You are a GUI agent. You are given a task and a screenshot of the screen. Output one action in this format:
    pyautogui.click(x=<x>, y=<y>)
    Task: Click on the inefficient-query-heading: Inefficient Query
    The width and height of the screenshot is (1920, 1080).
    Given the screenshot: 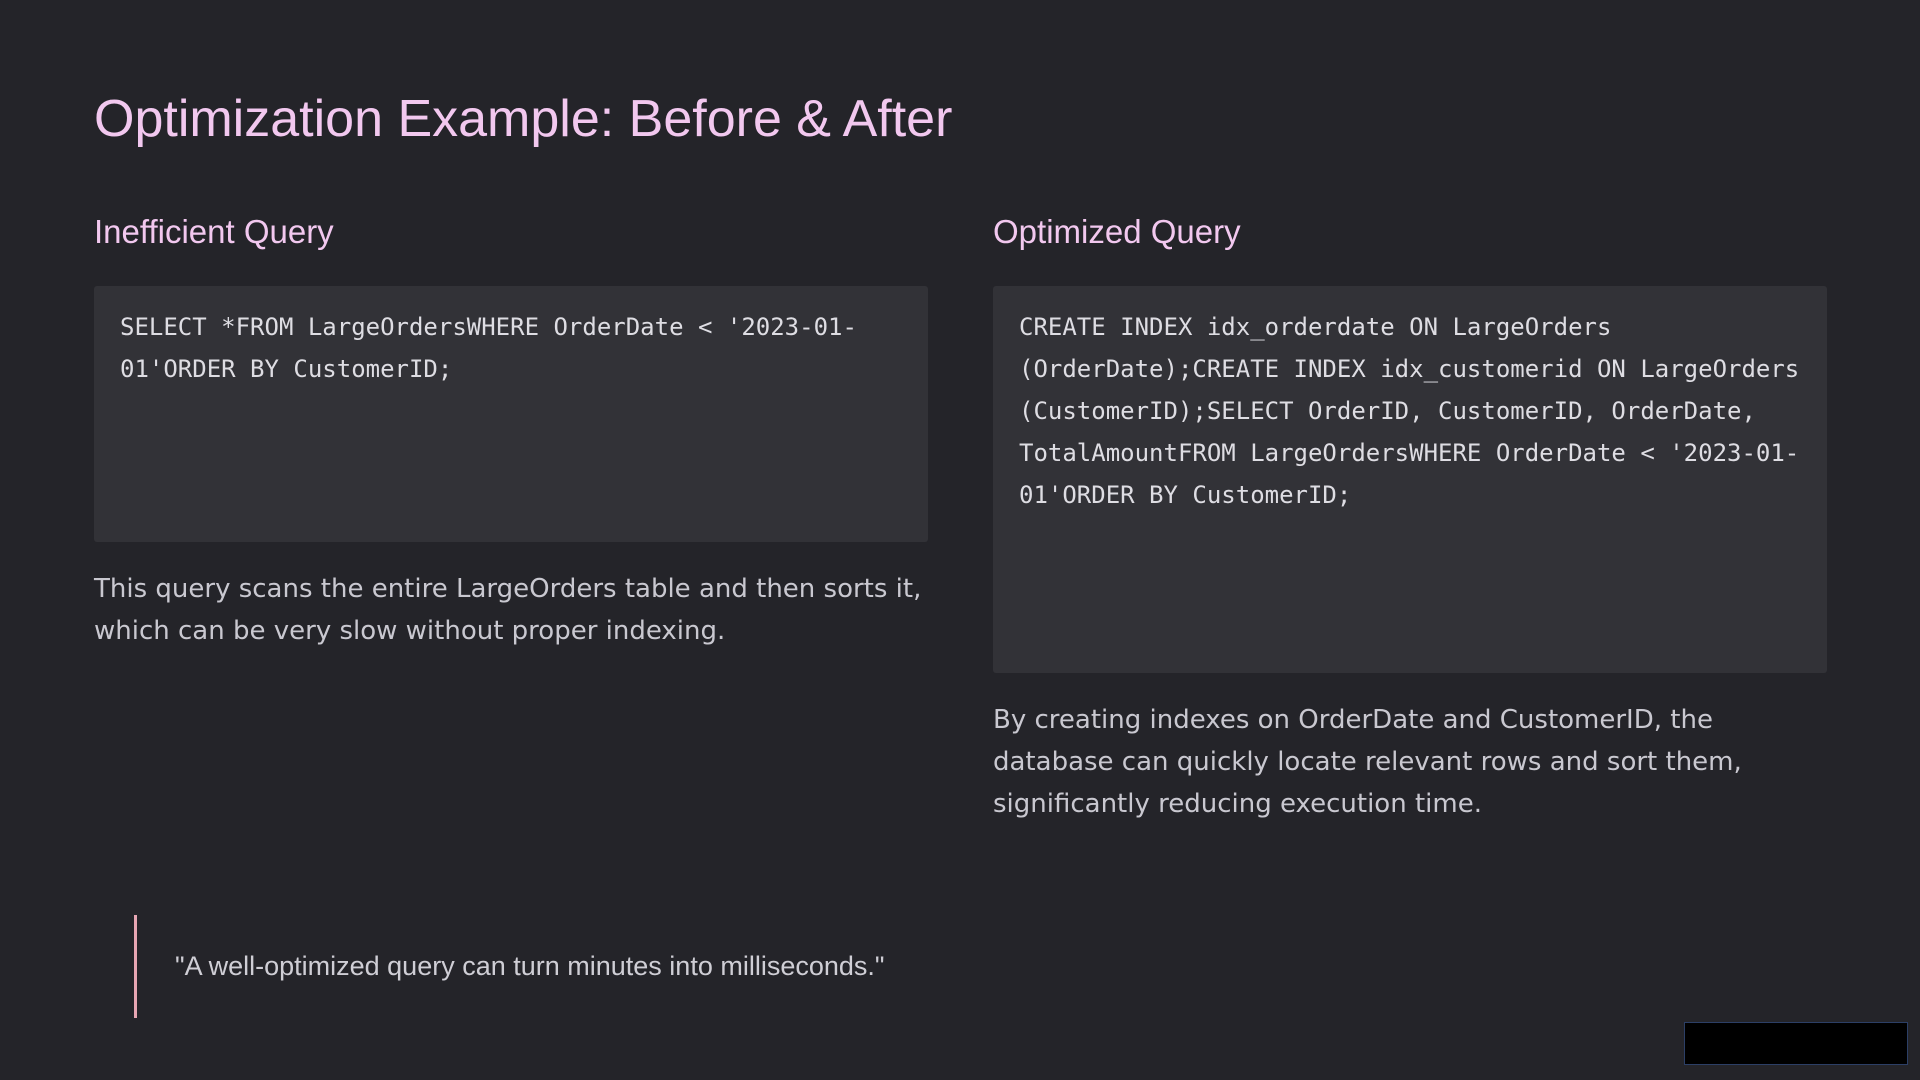 What is the action you would take?
    pyautogui.click(x=214, y=231)
    